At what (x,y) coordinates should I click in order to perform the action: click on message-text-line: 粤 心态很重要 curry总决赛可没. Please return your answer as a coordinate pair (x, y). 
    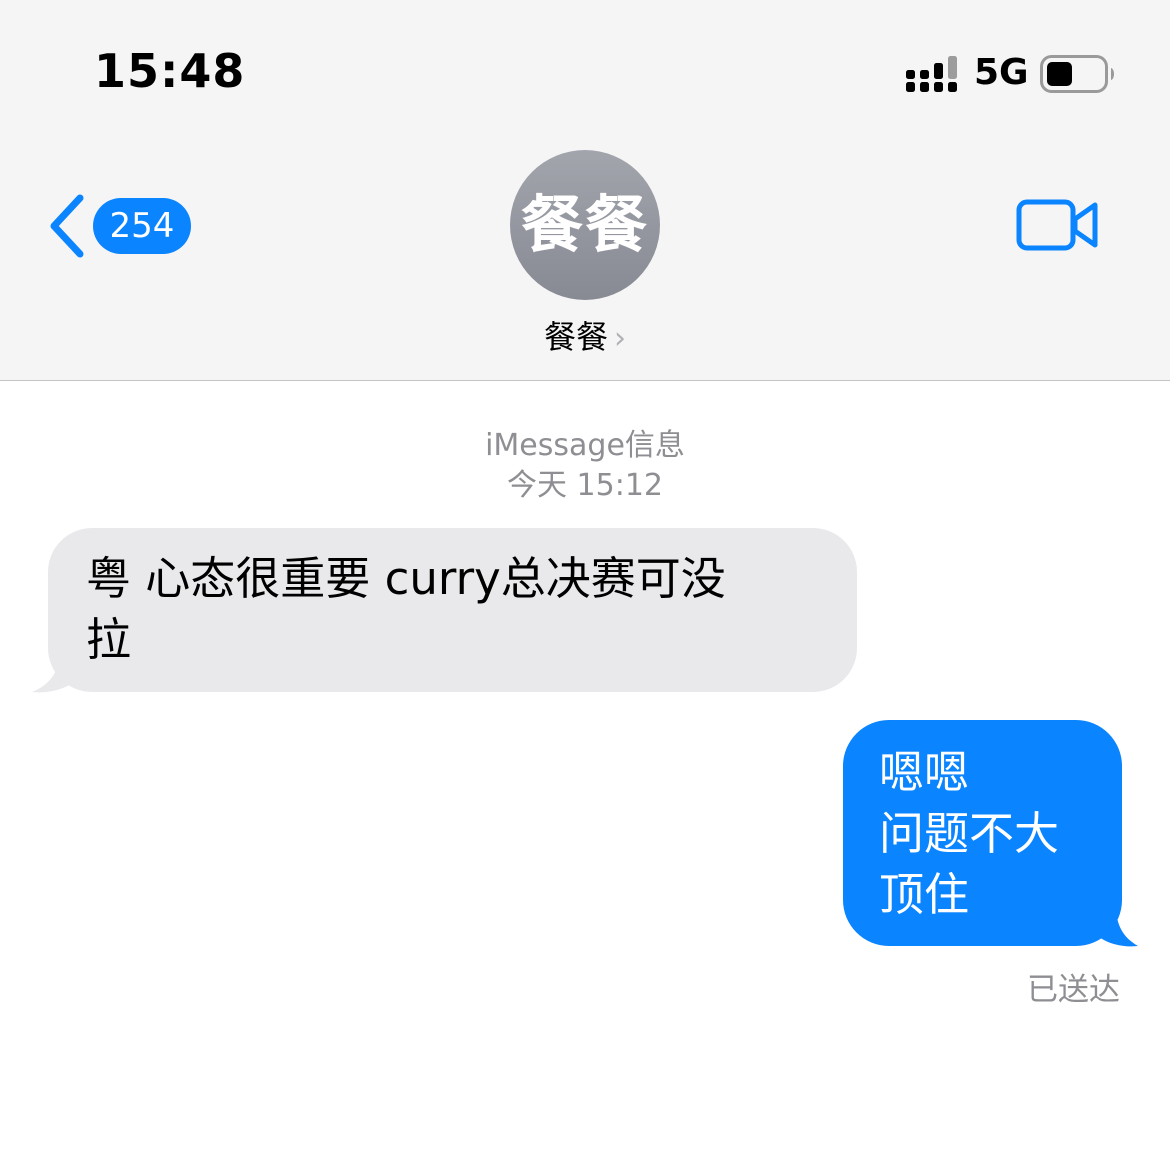
    Looking at the image, I should click on (406, 578).